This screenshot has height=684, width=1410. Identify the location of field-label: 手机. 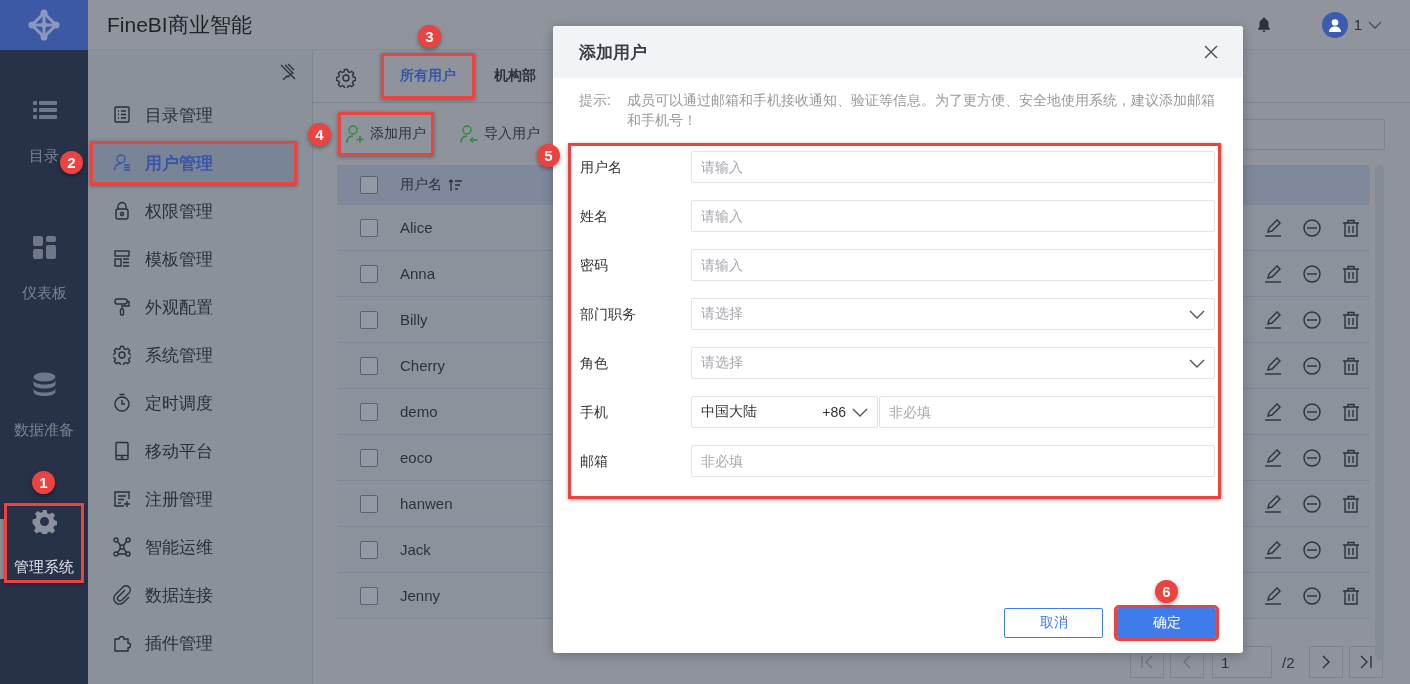
(594, 412).